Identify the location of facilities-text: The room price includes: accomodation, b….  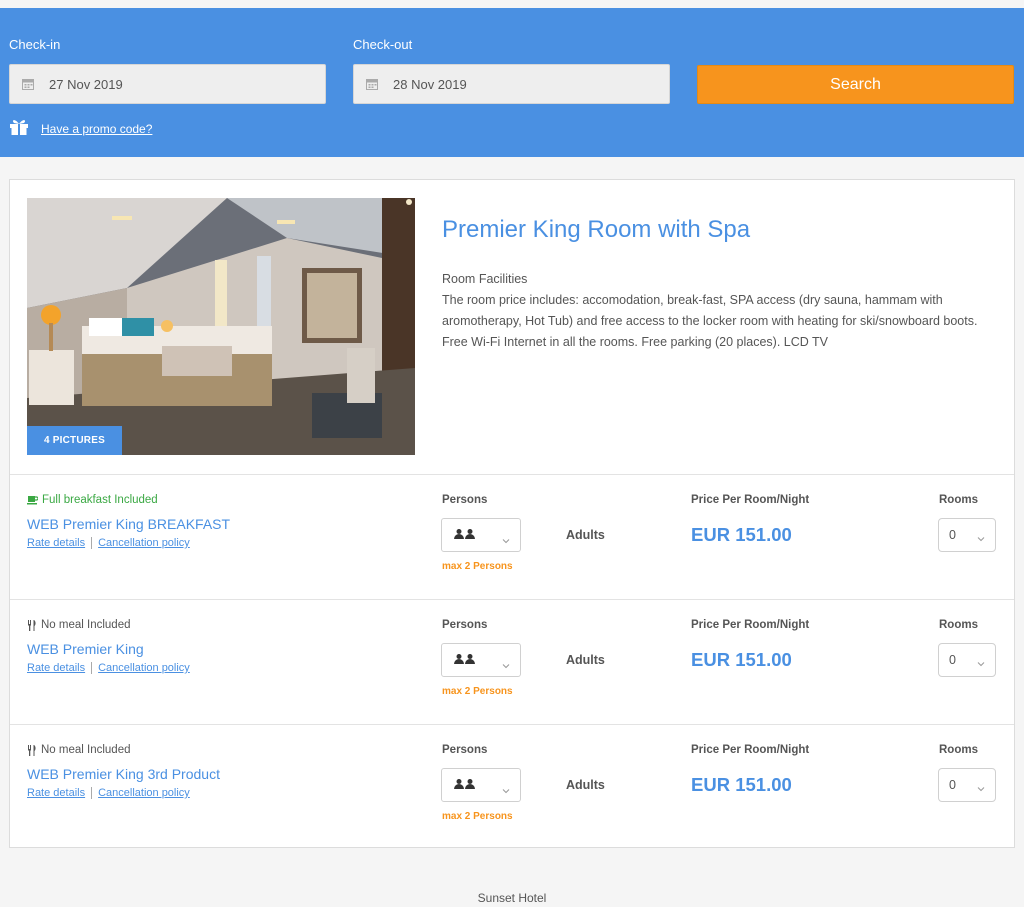
(710, 321).